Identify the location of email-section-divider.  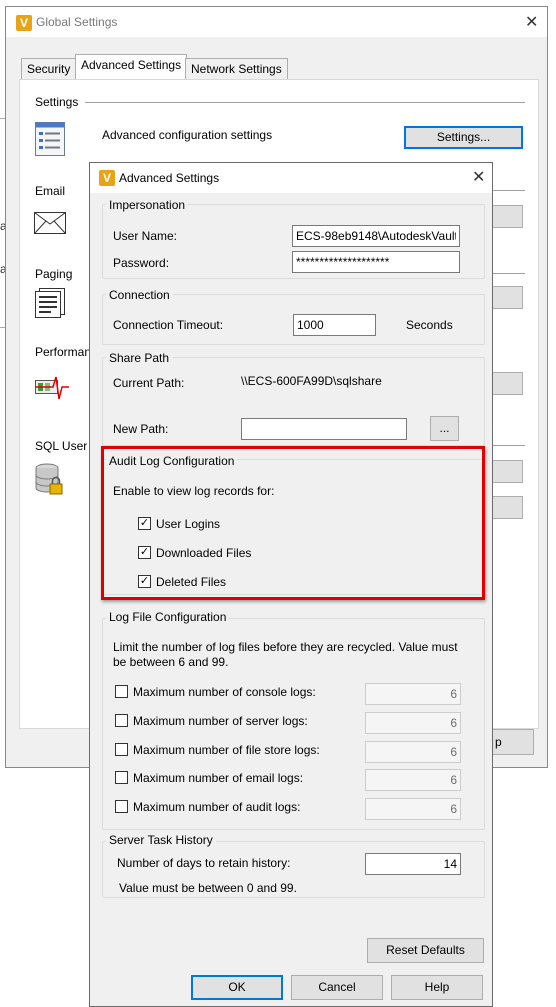
(507, 190).